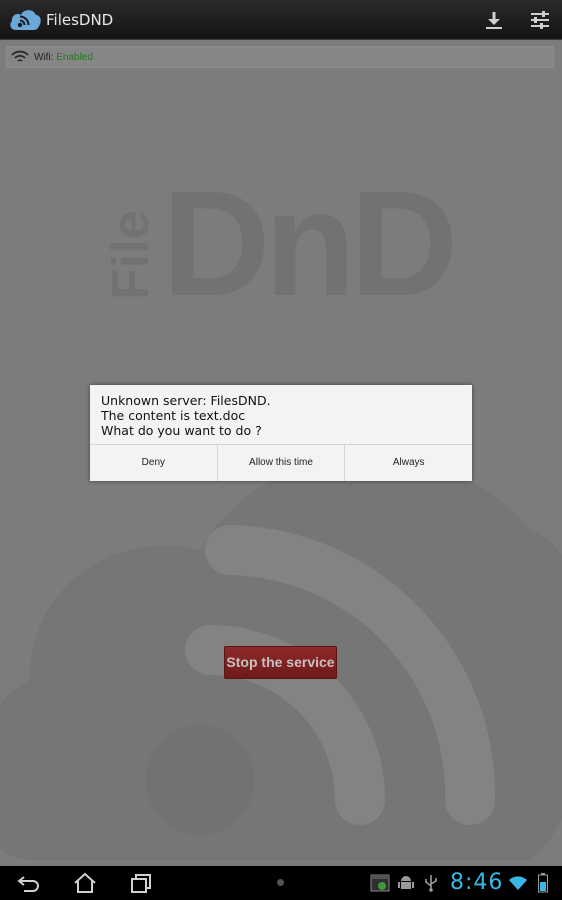 The width and height of the screenshot is (562, 900). What do you see at coordinates (543, 883) in the screenshot?
I see `battery-icon` at bounding box center [543, 883].